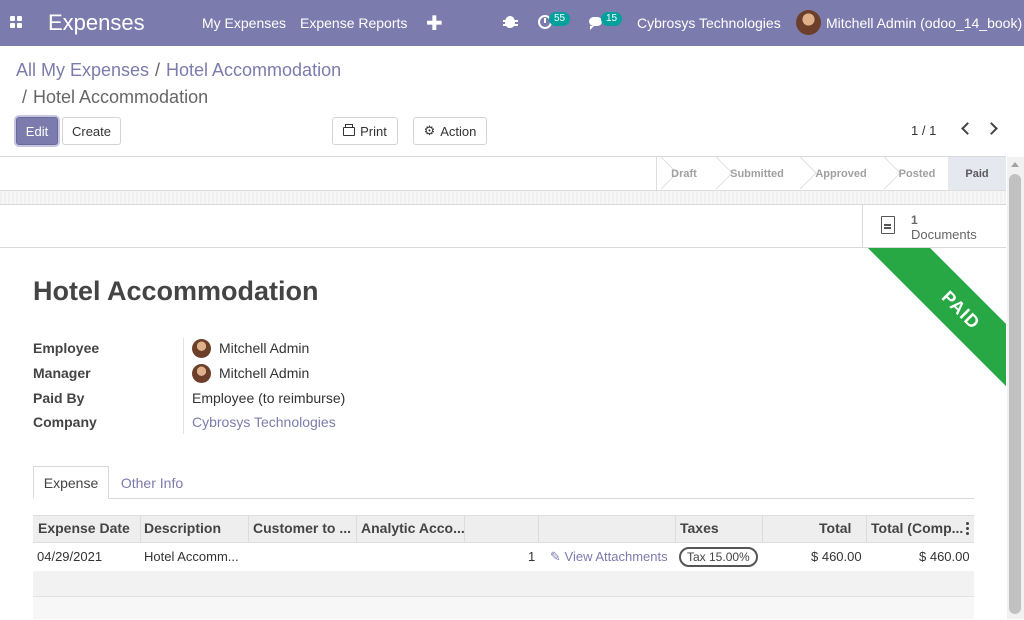 The width and height of the screenshot is (1024, 620). I want to click on chevron-left-icon, so click(967, 128).